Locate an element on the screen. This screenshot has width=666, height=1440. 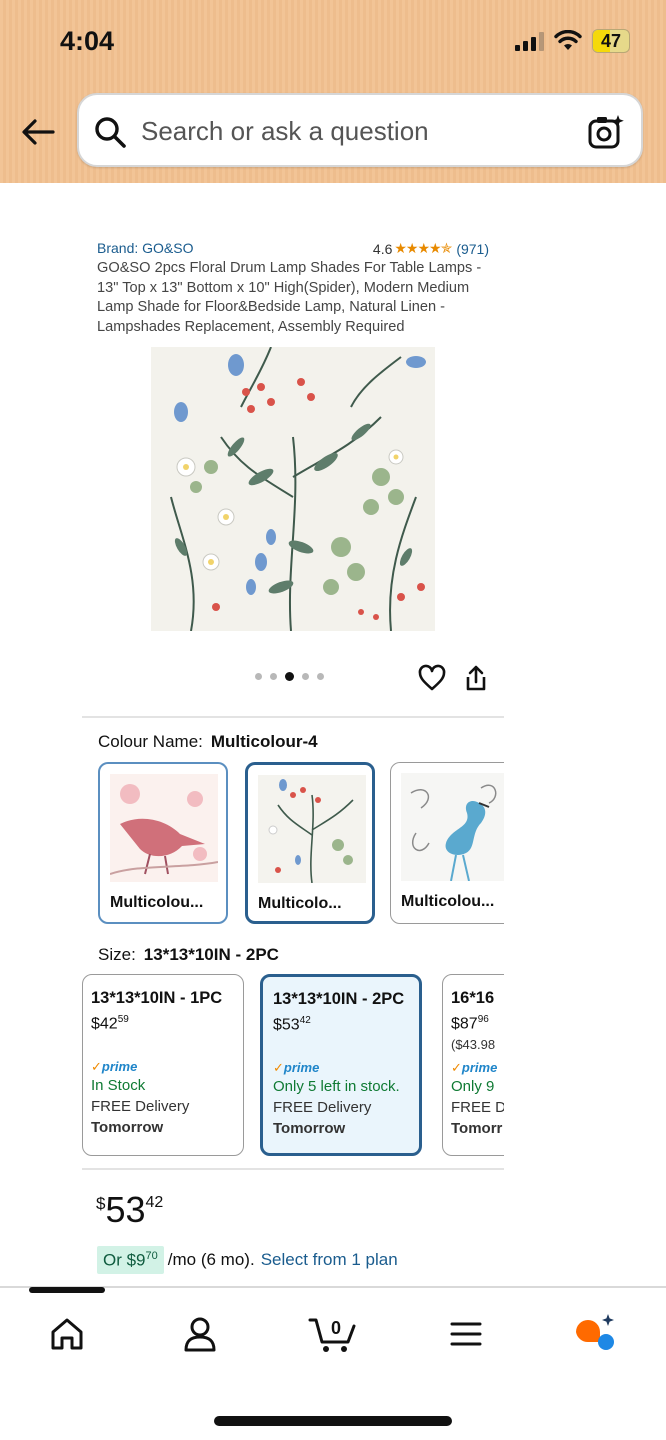
menu-icon is located at coordinates (466, 1334).